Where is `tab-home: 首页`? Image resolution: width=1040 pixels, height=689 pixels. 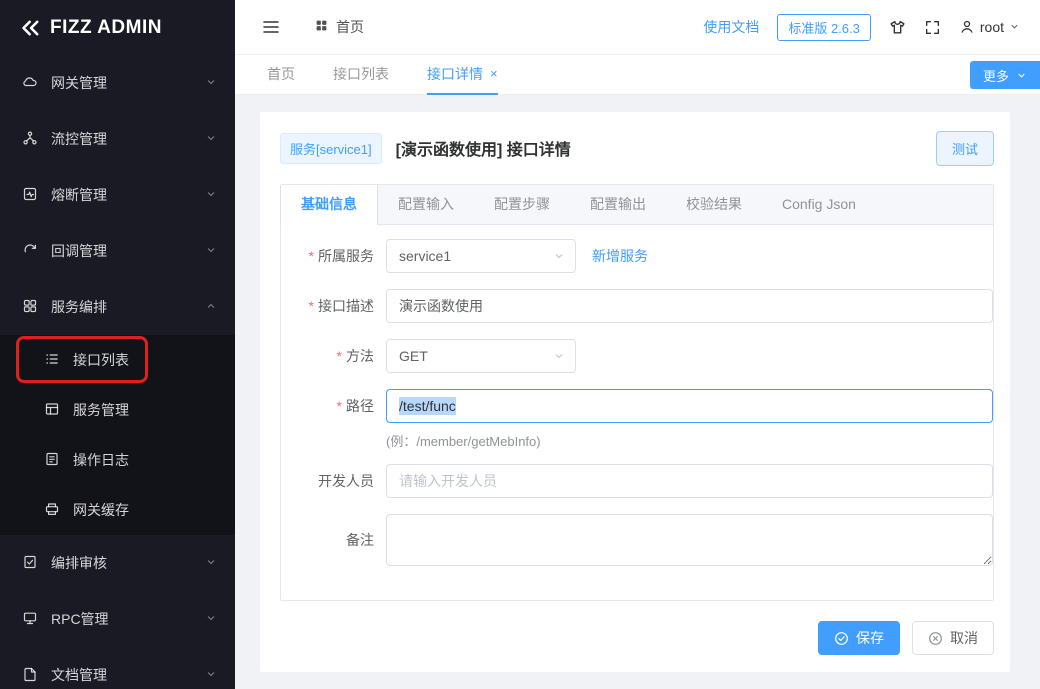 tab-home: 首页 is located at coordinates (281, 75).